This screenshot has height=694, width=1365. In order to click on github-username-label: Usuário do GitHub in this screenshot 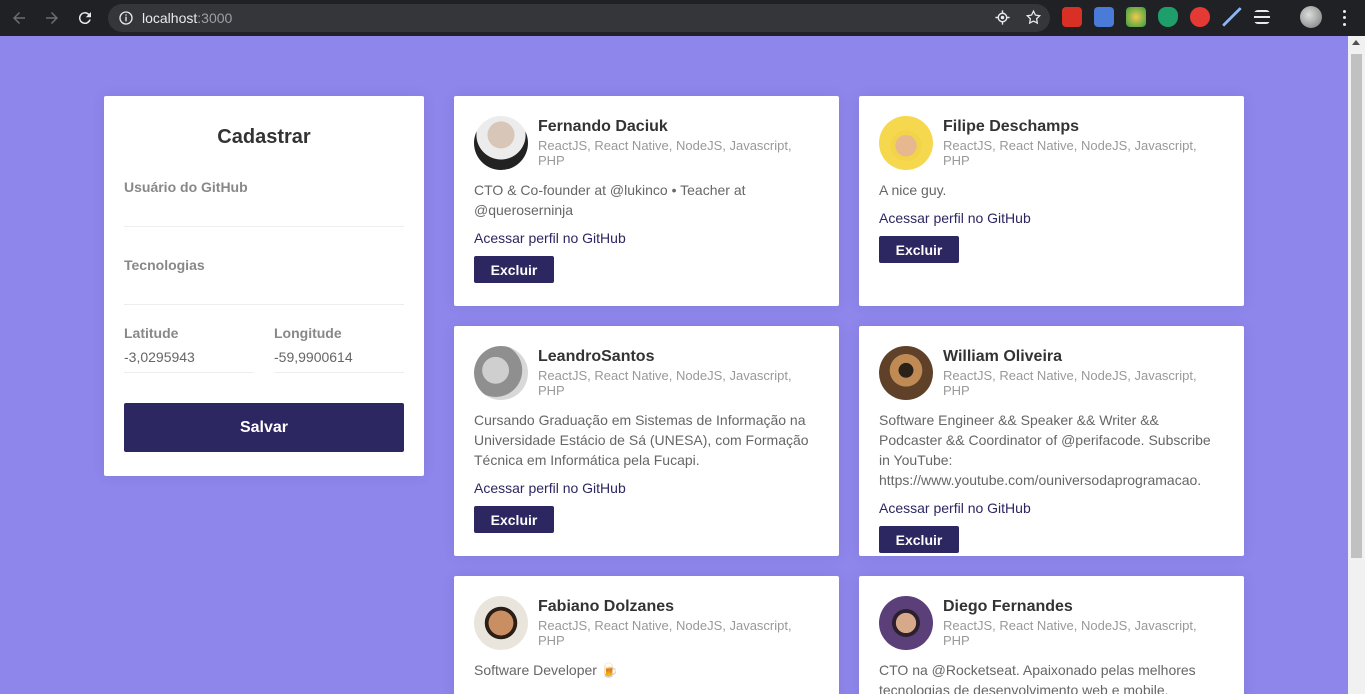, I will do `click(186, 187)`.